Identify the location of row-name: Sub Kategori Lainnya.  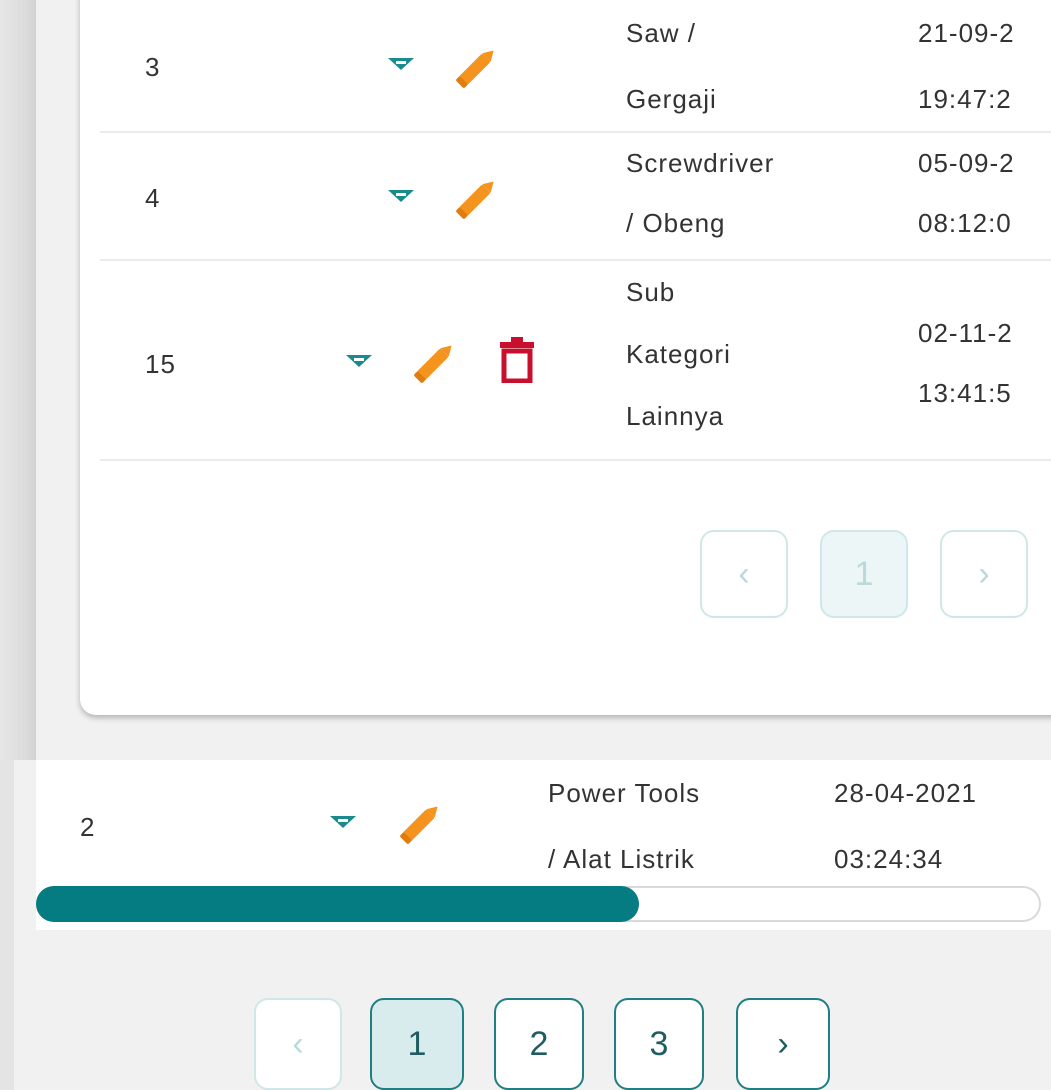
(678, 354).